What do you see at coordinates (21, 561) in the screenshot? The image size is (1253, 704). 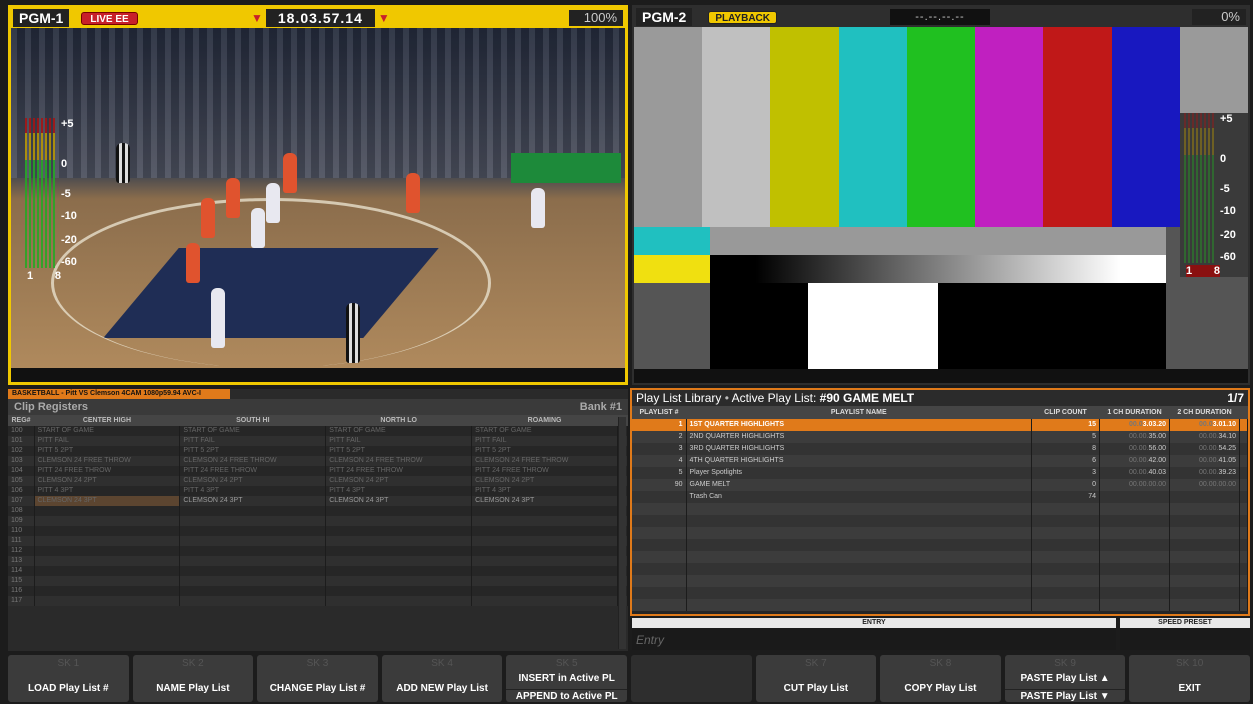 I see `register-number: 113` at bounding box center [21, 561].